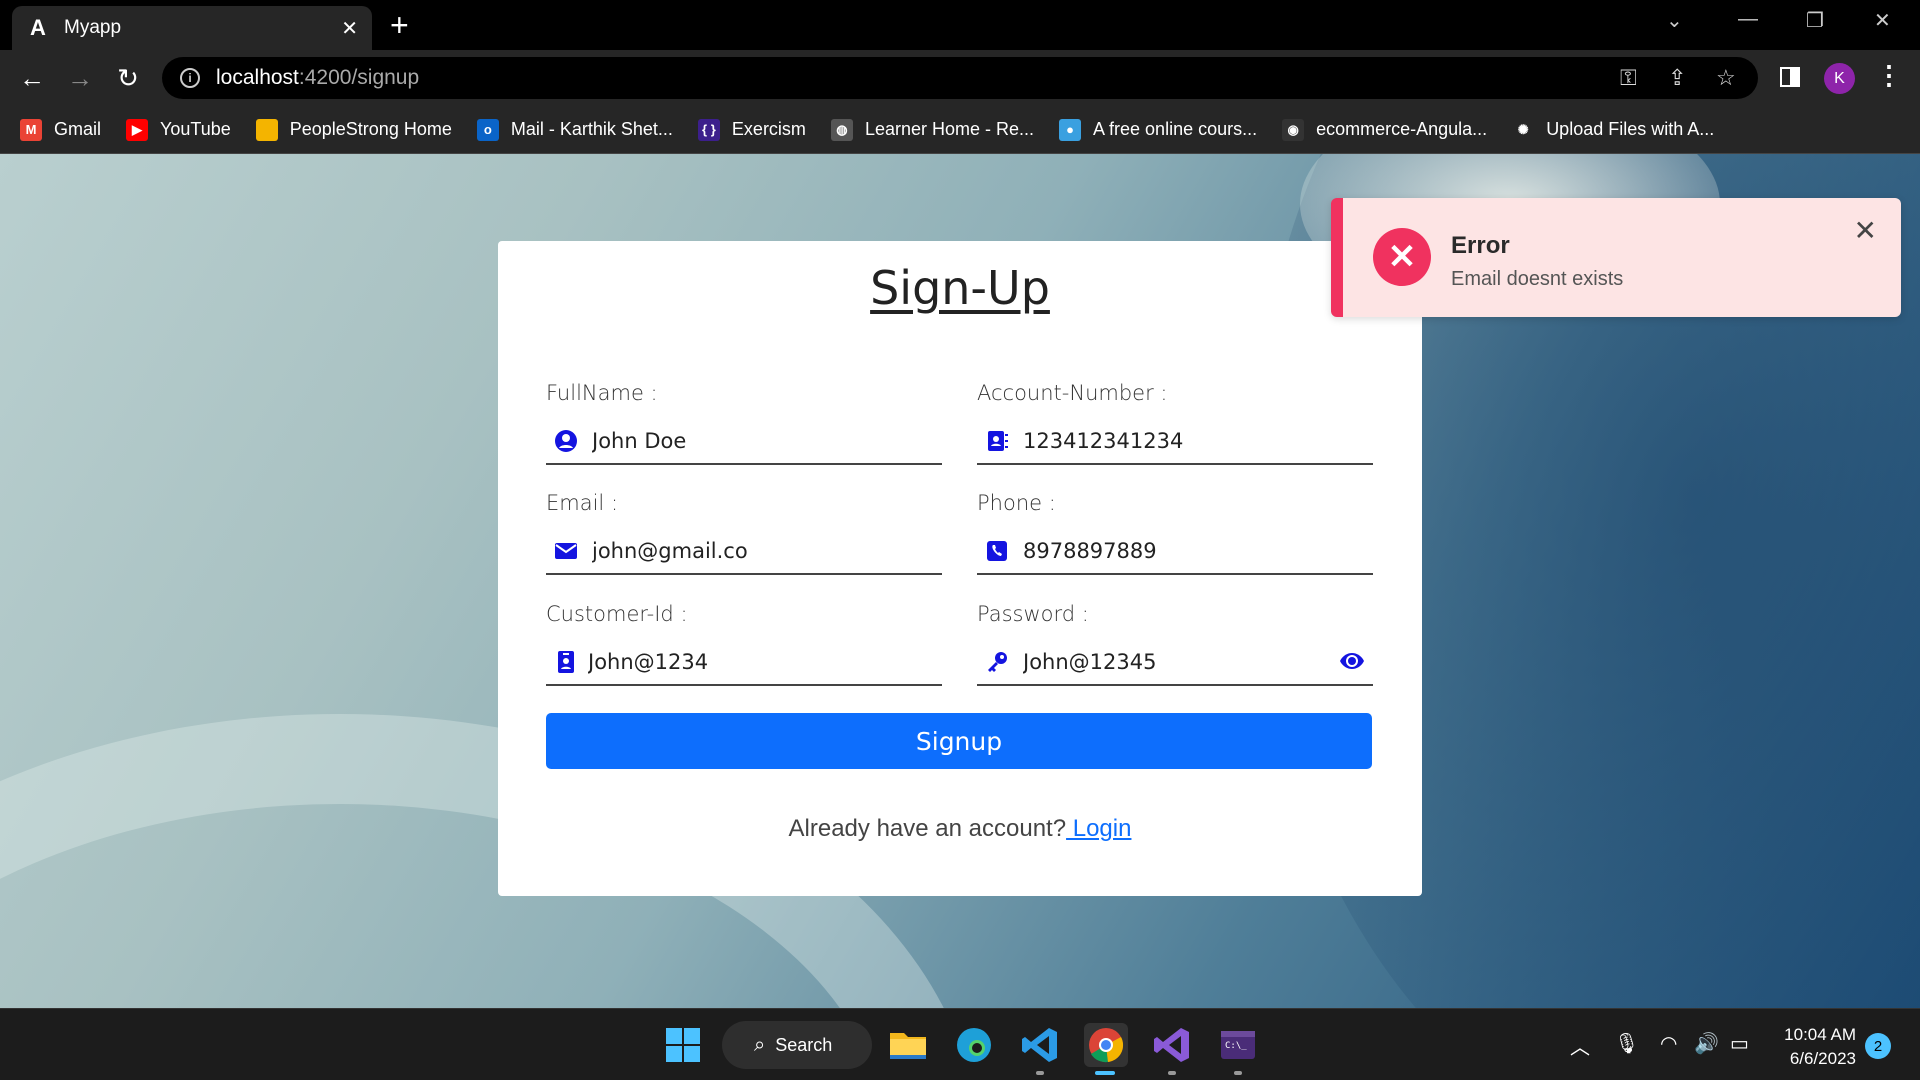  Describe the element at coordinates (617, 614) in the screenshot. I see `customer-id-label: Customer-Id :` at that location.